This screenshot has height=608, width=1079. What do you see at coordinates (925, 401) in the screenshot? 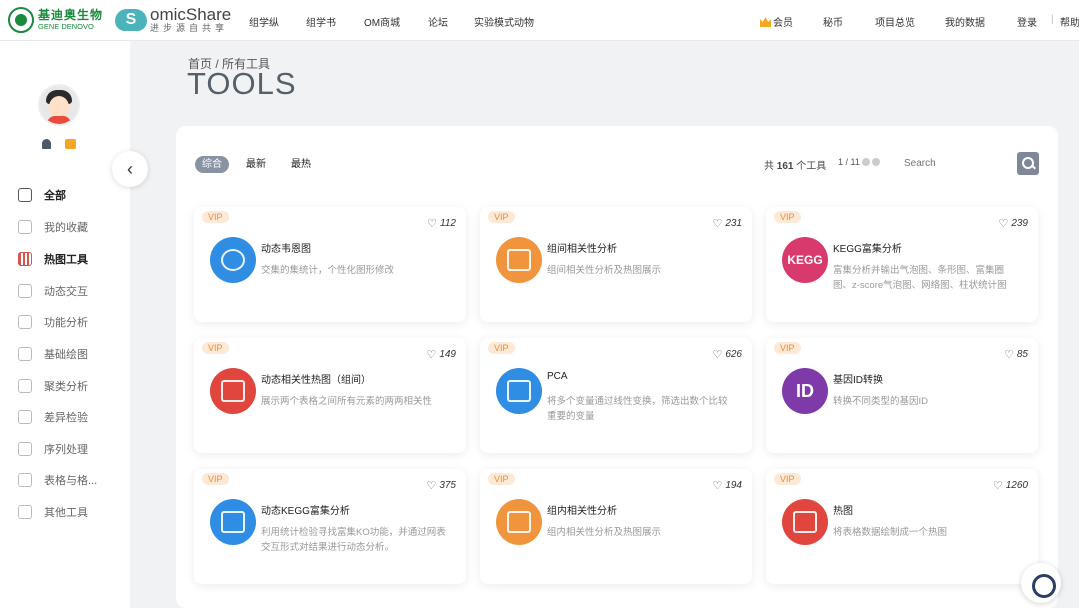
I see `card-description: 转换不同类型的基因ID` at bounding box center [925, 401].